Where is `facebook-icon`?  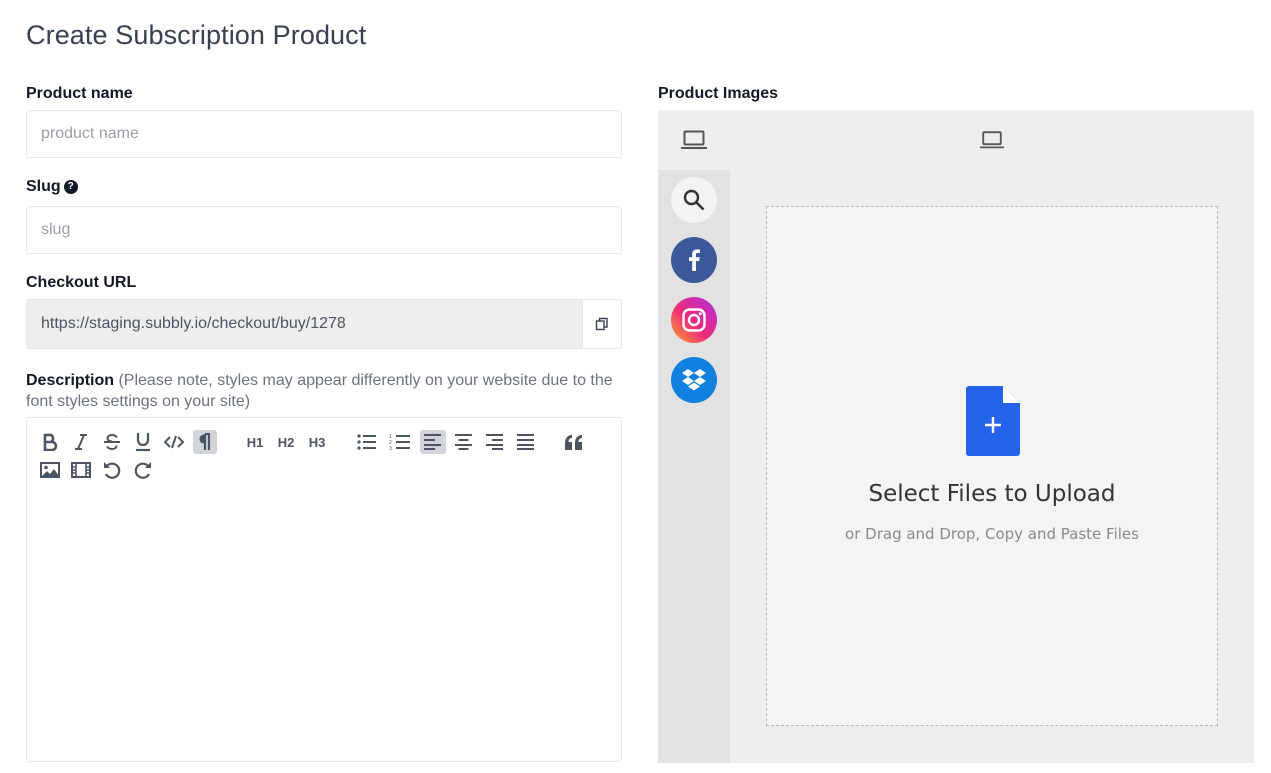 facebook-icon is located at coordinates (694, 260).